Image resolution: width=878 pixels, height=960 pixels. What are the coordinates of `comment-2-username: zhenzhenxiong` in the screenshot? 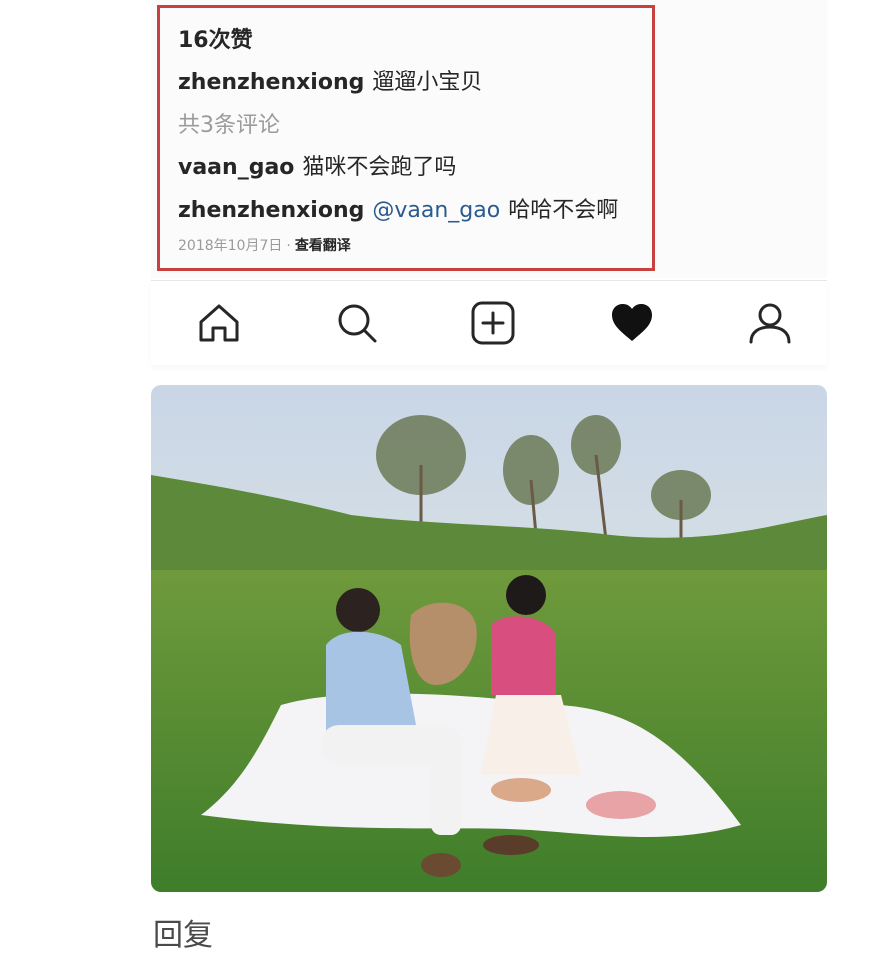 It's located at (271, 210).